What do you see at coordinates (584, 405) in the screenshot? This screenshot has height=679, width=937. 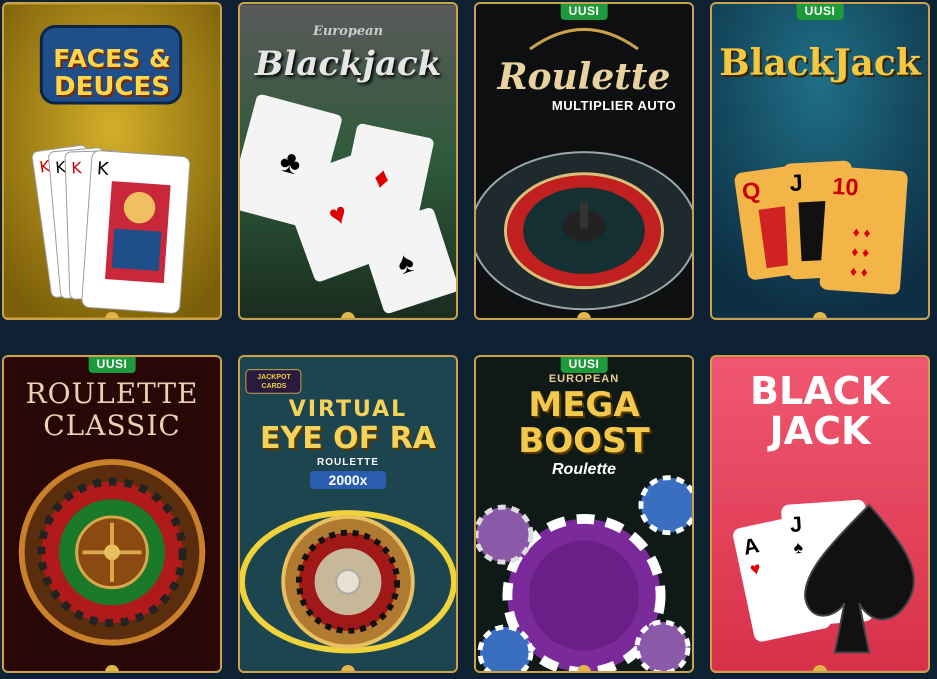 I see `game-title-line1: MEGA` at bounding box center [584, 405].